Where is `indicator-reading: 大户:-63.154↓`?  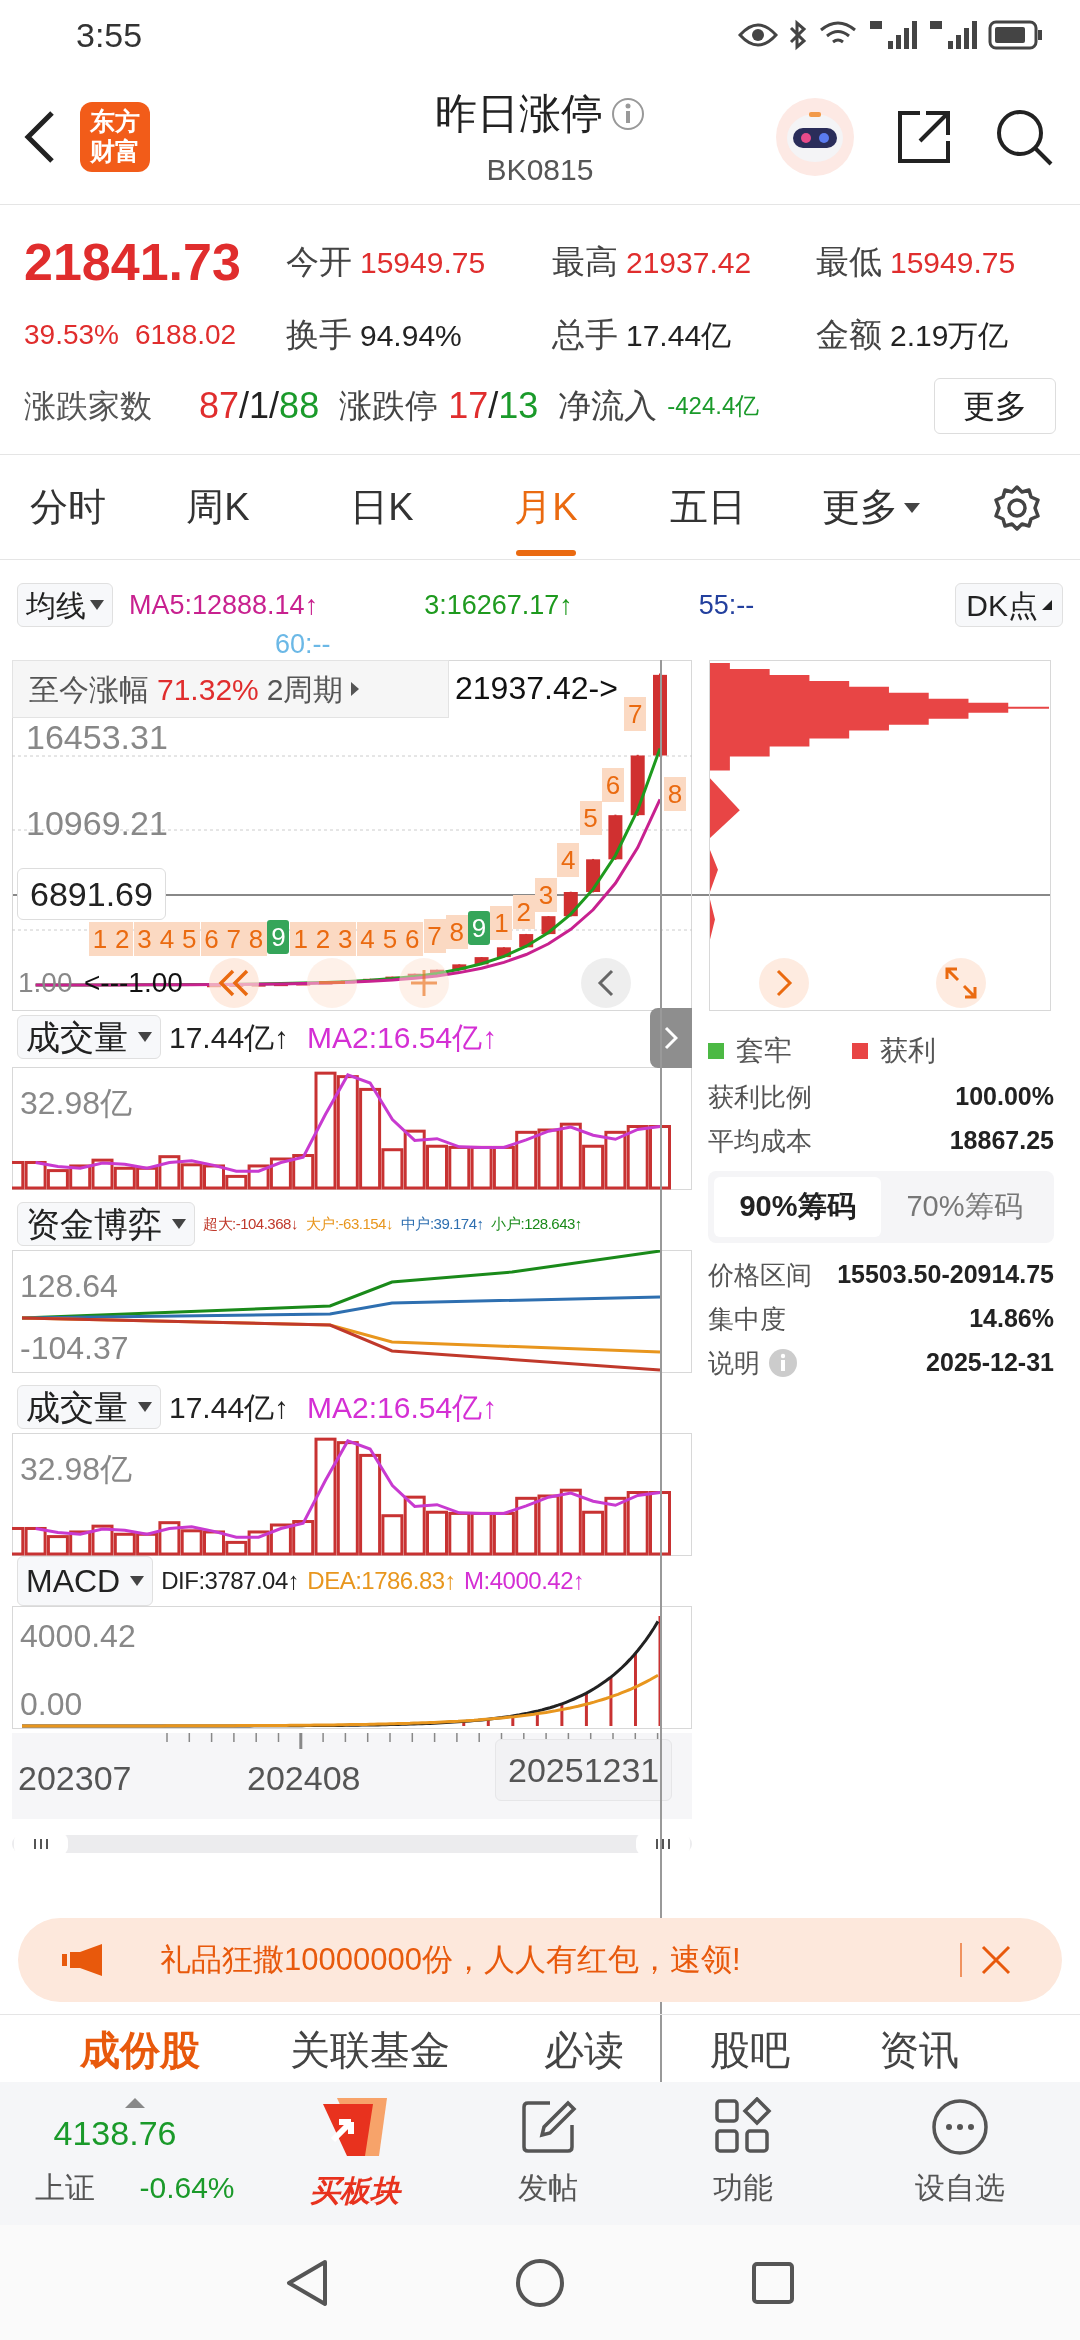
indicator-reading: 大户:-63.154↓ is located at coordinates (349, 1223).